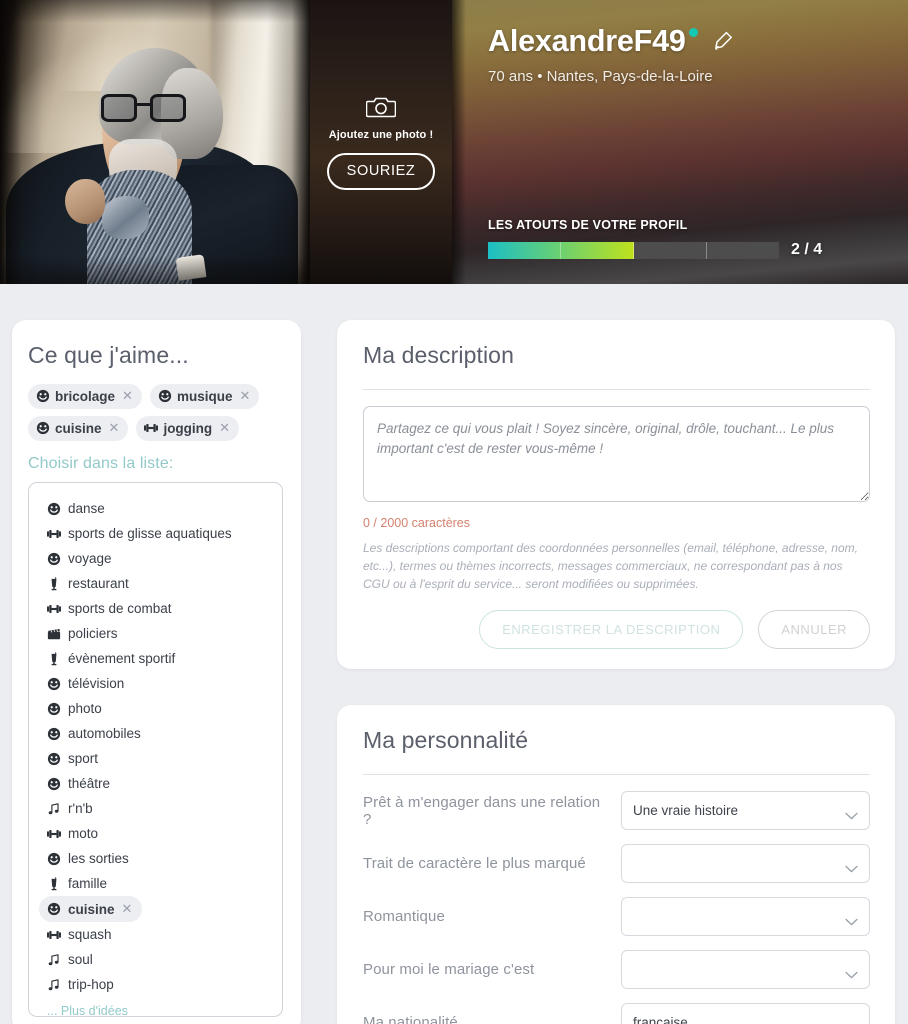  I want to click on list-item: squash, so click(158, 934).